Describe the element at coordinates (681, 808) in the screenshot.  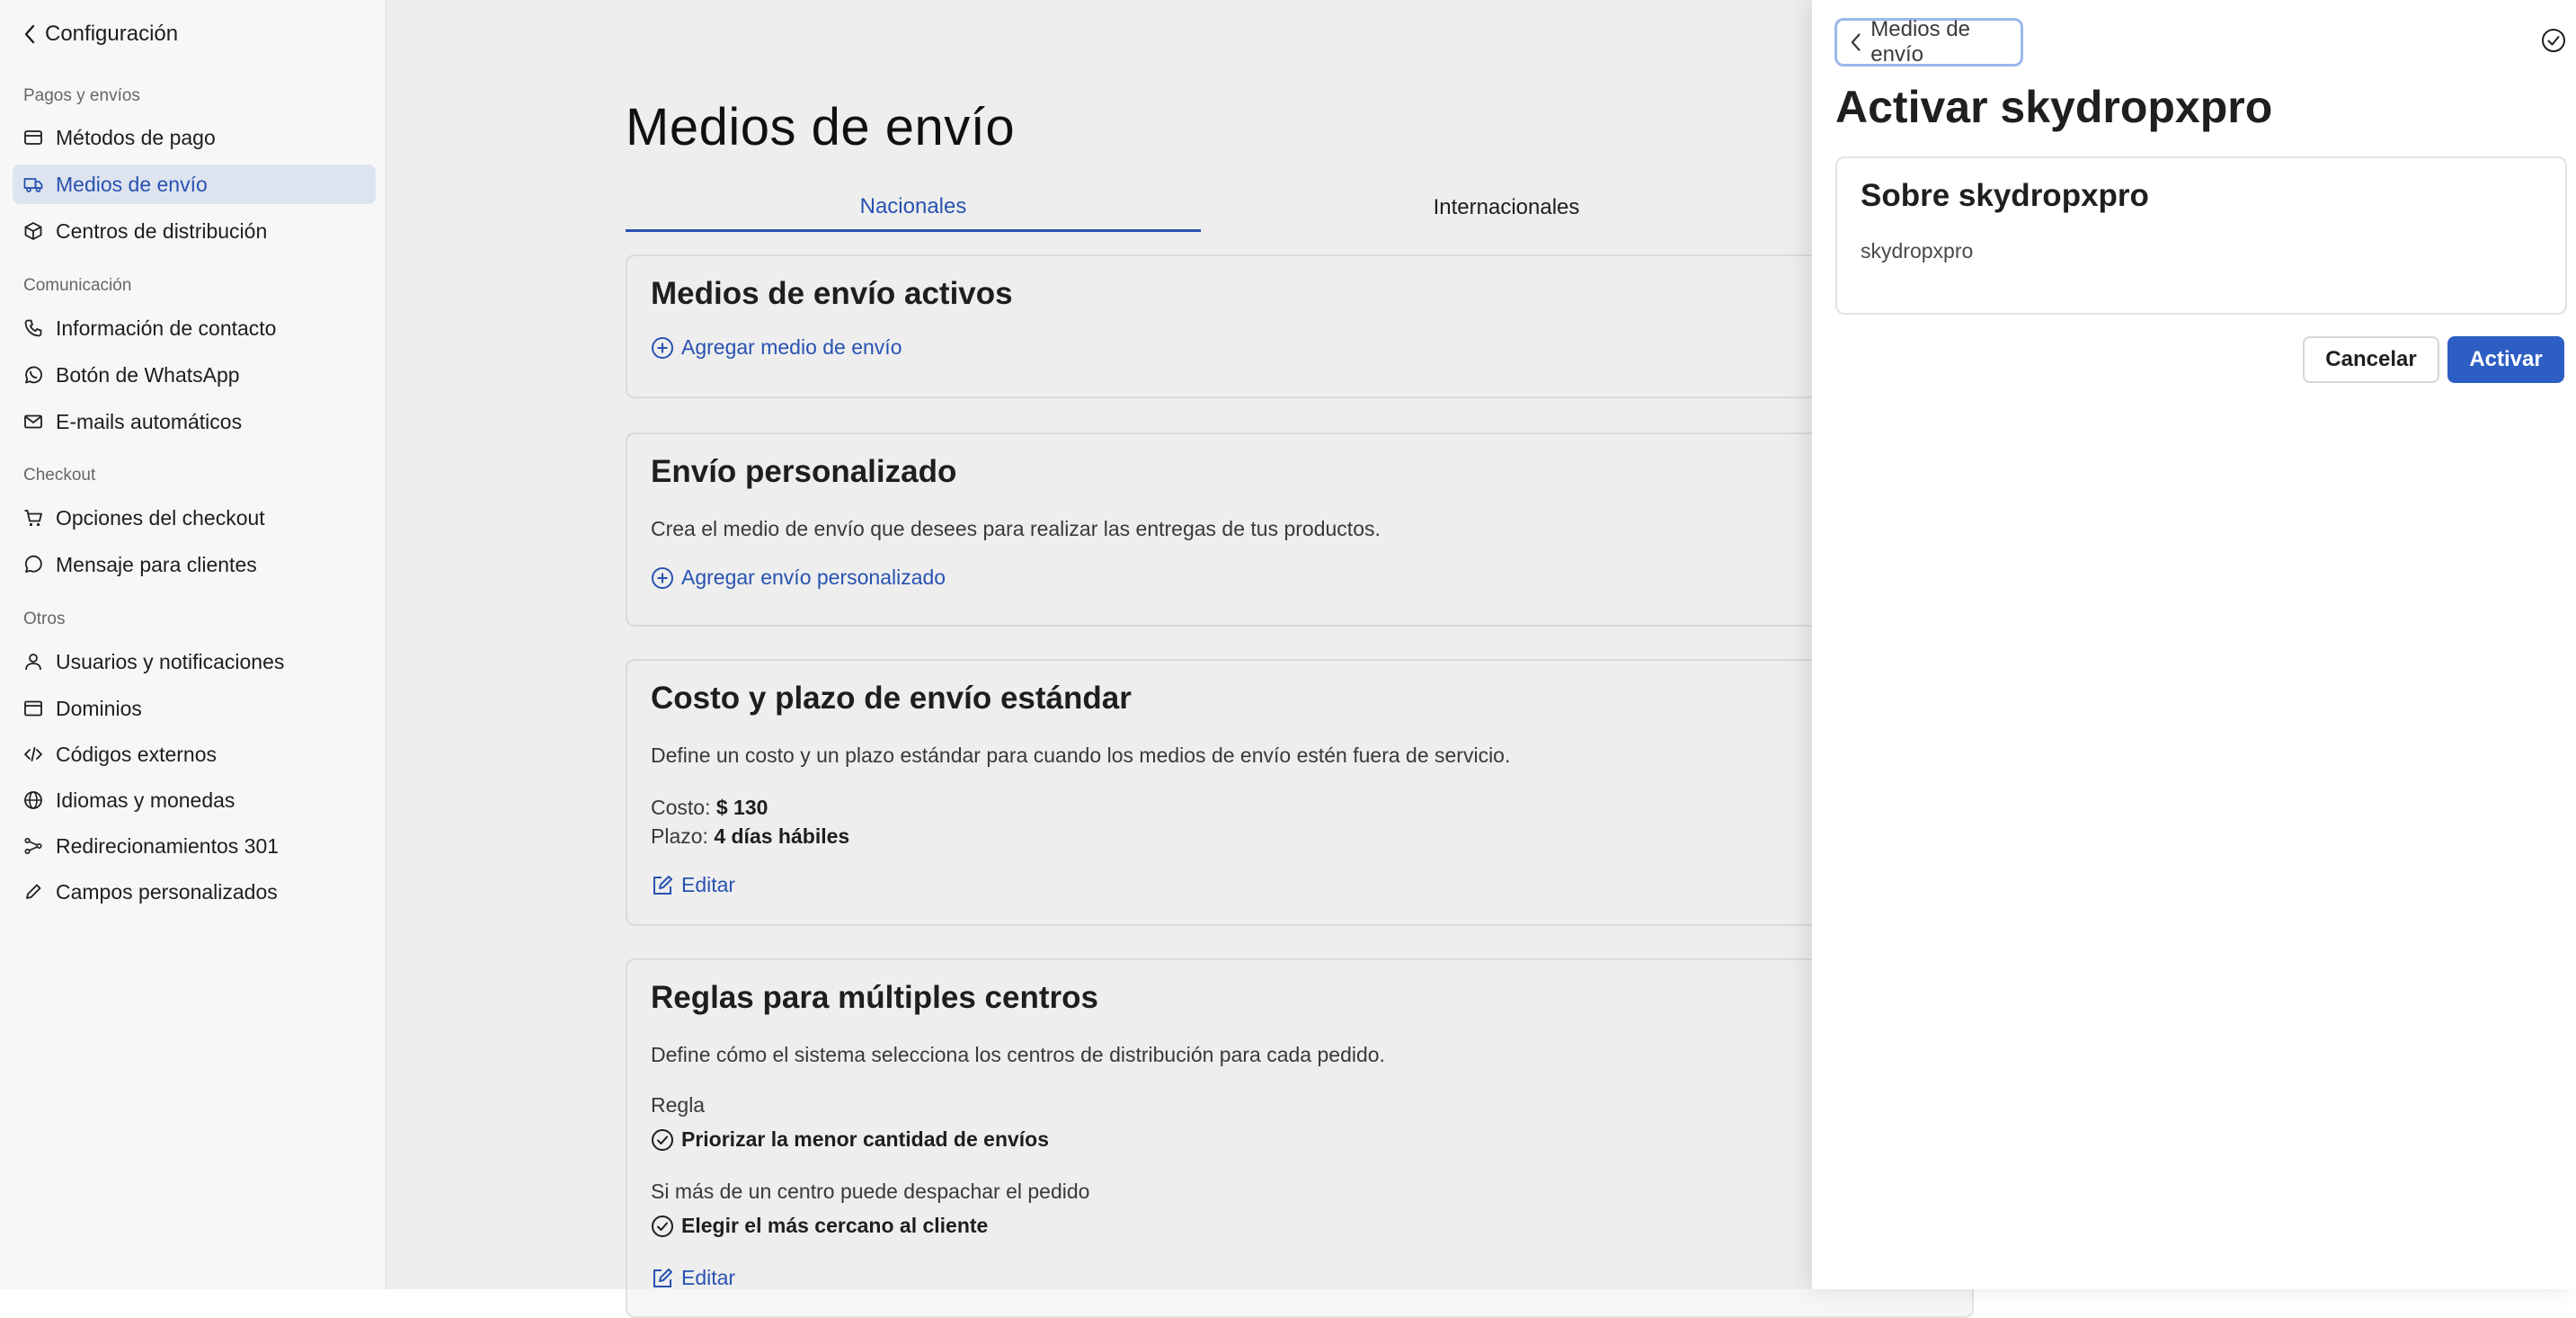
I see `cost-label: Costo:` at that location.